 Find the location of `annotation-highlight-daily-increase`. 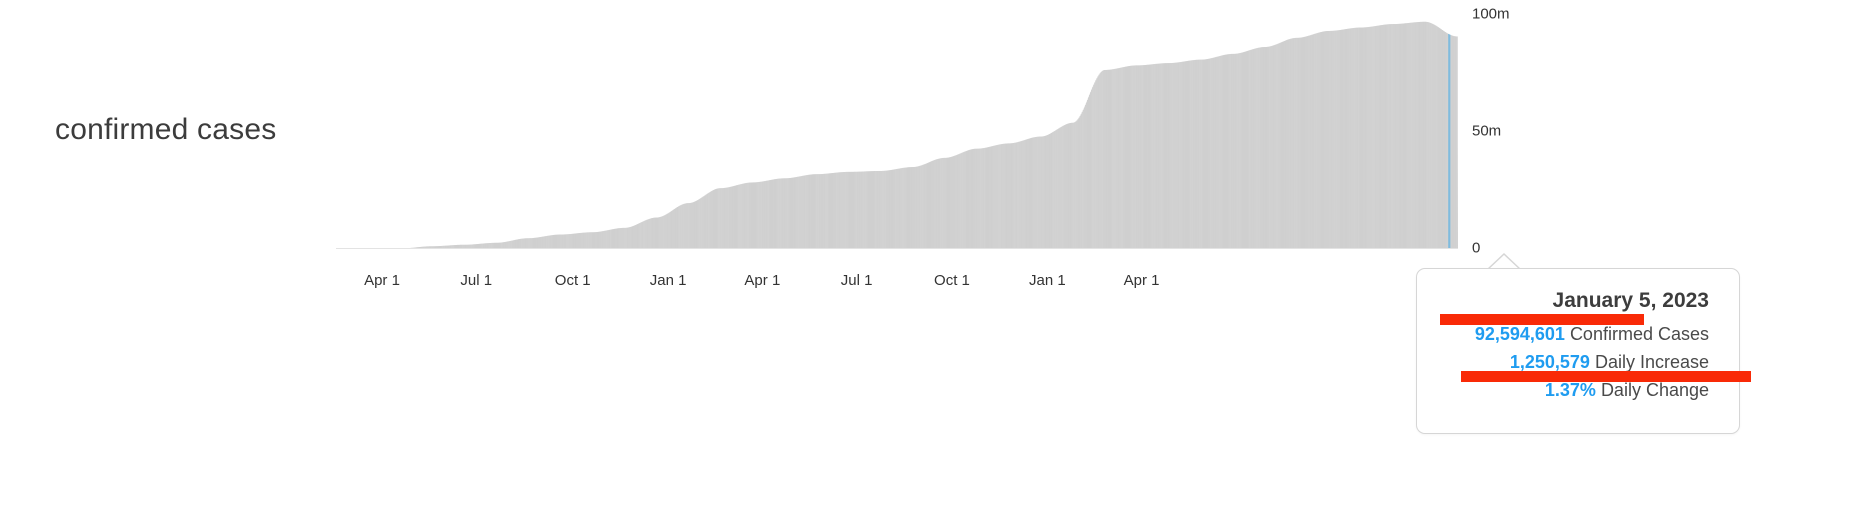

annotation-highlight-daily-increase is located at coordinates (1606, 376).